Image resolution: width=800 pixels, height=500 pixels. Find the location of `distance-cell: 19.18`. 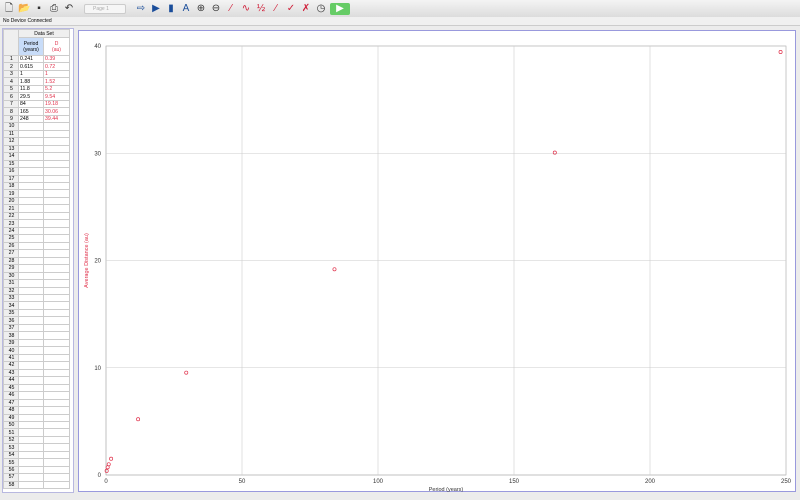

distance-cell: 19.18 is located at coordinates (56, 104).